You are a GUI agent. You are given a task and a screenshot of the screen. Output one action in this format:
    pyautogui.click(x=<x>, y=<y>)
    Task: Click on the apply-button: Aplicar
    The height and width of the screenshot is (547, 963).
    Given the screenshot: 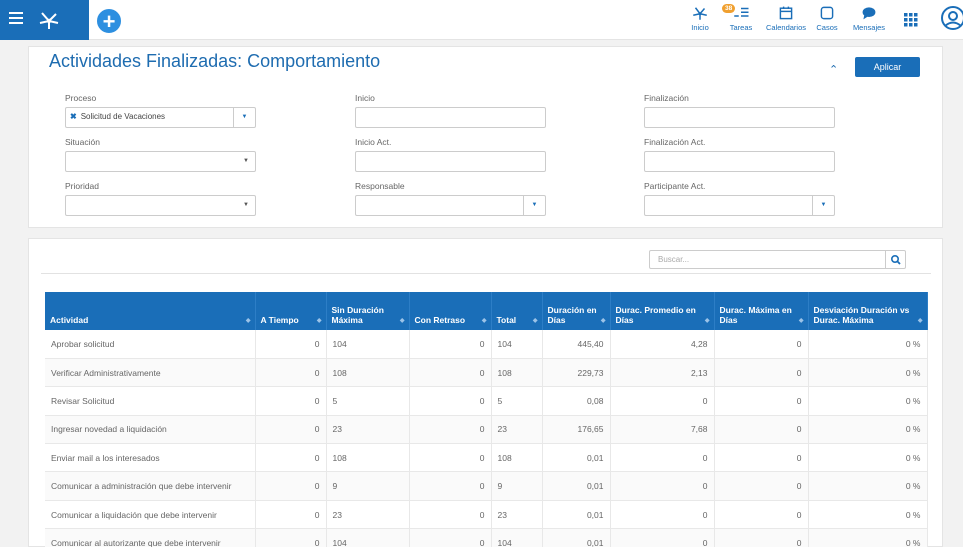 What is the action you would take?
    pyautogui.click(x=887, y=67)
    